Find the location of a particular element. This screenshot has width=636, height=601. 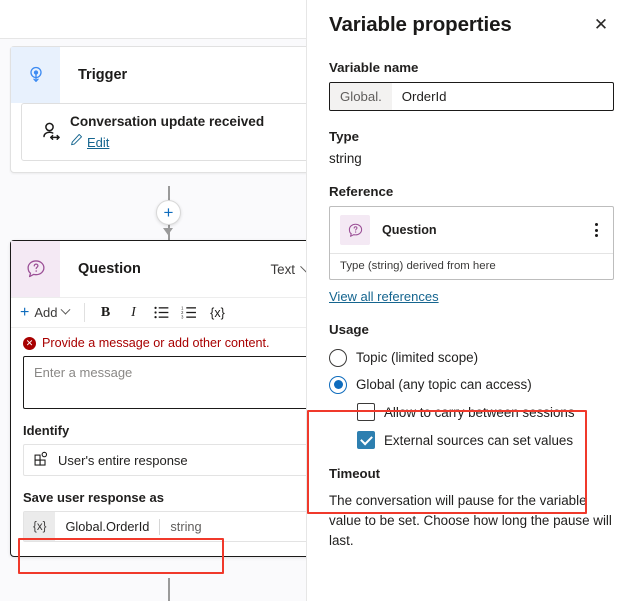

timeout-label: Timeout is located at coordinates (355, 473).